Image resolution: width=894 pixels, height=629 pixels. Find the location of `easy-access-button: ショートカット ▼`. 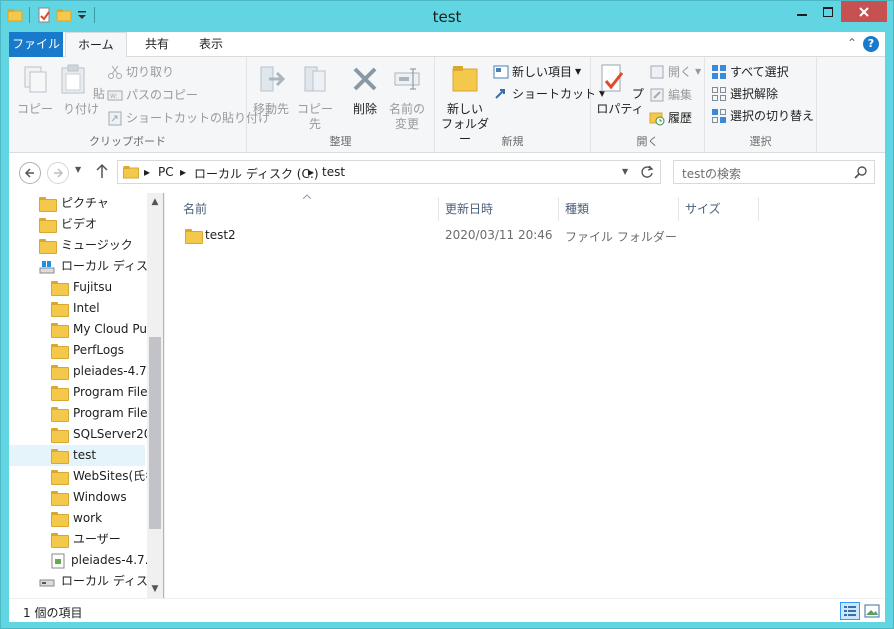

easy-access-button: ショートカット ▼ is located at coordinates (549, 94).